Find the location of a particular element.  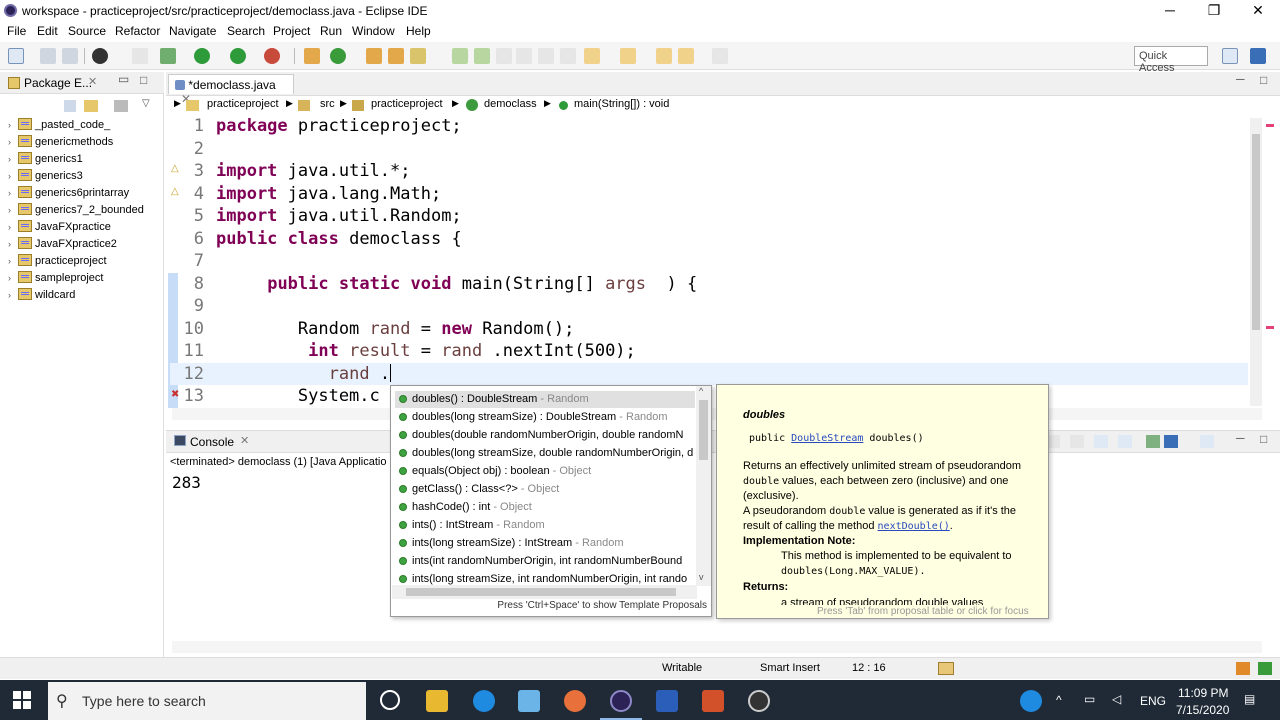

menu-search: Search is located at coordinates (246, 31).